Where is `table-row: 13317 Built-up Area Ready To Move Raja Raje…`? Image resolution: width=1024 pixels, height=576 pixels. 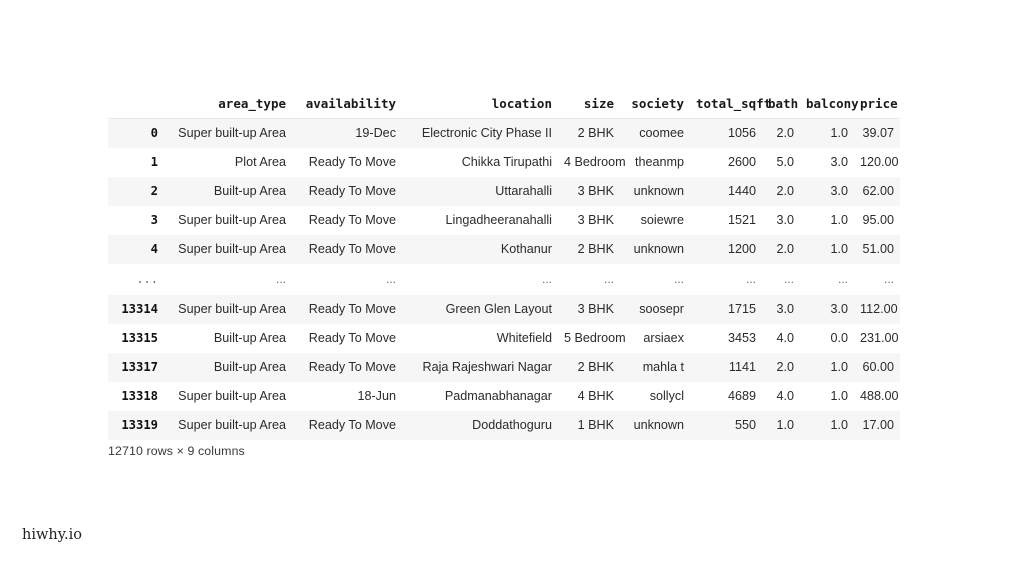
table-row: 13317 Built-up Area Ready To Move Raja Raje… is located at coordinates (504, 367).